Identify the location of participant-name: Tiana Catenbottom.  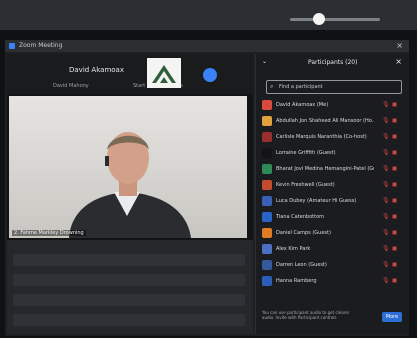
(300, 217).